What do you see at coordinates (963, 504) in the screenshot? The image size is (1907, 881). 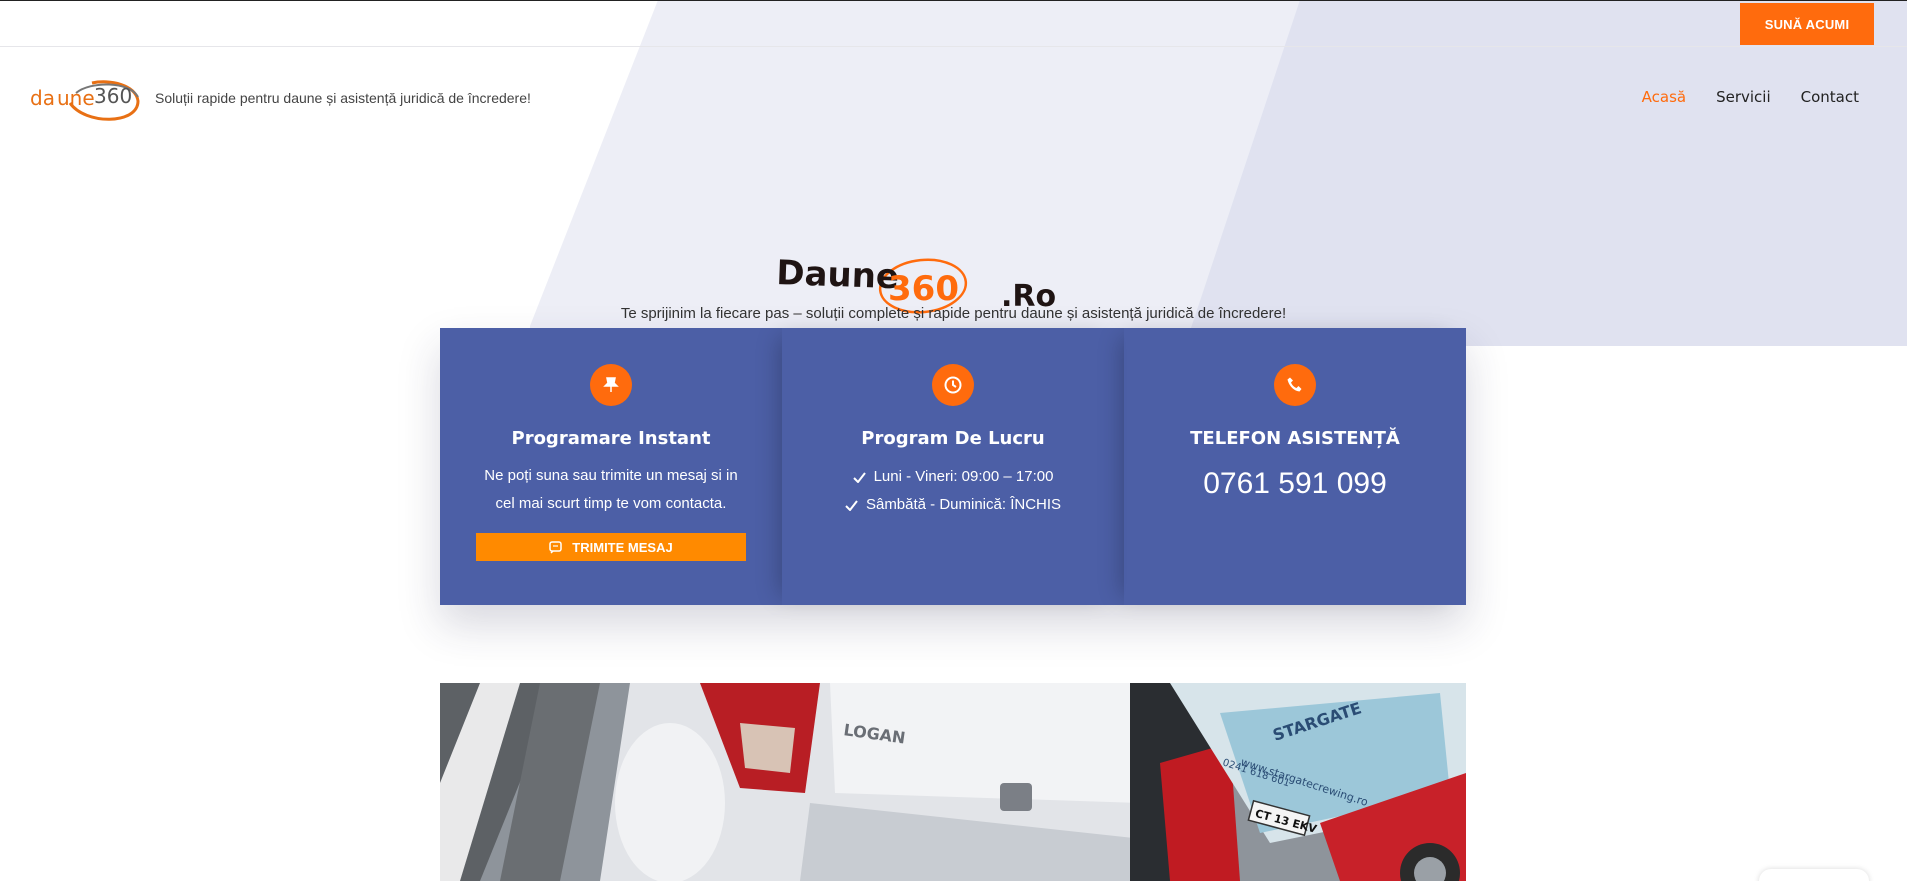 I see `hours-weekend: Sâmbătă - Duminică: ÎNCHIS` at bounding box center [963, 504].